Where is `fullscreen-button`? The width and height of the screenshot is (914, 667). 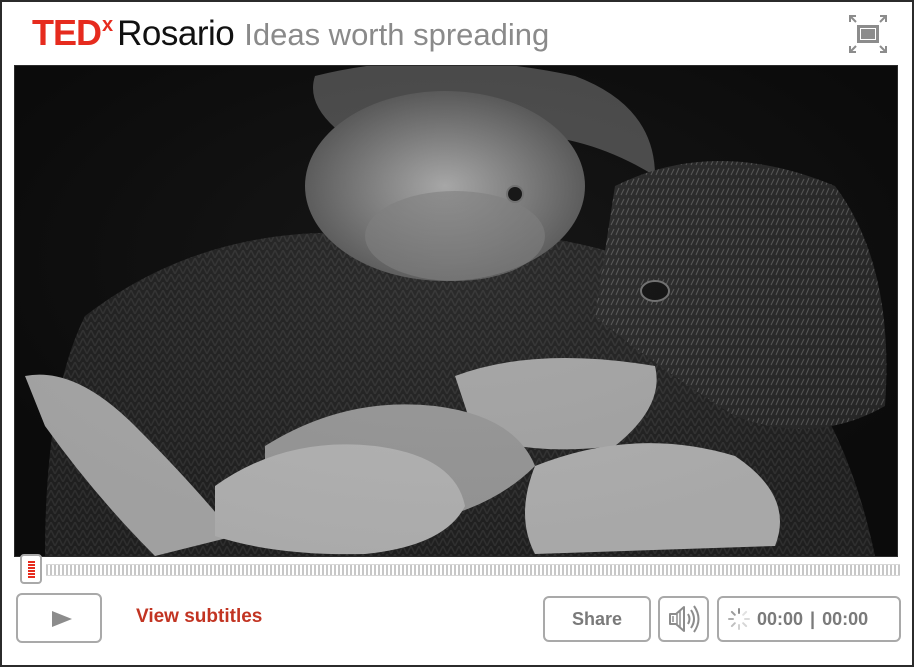 fullscreen-button is located at coordinates (868, 34).